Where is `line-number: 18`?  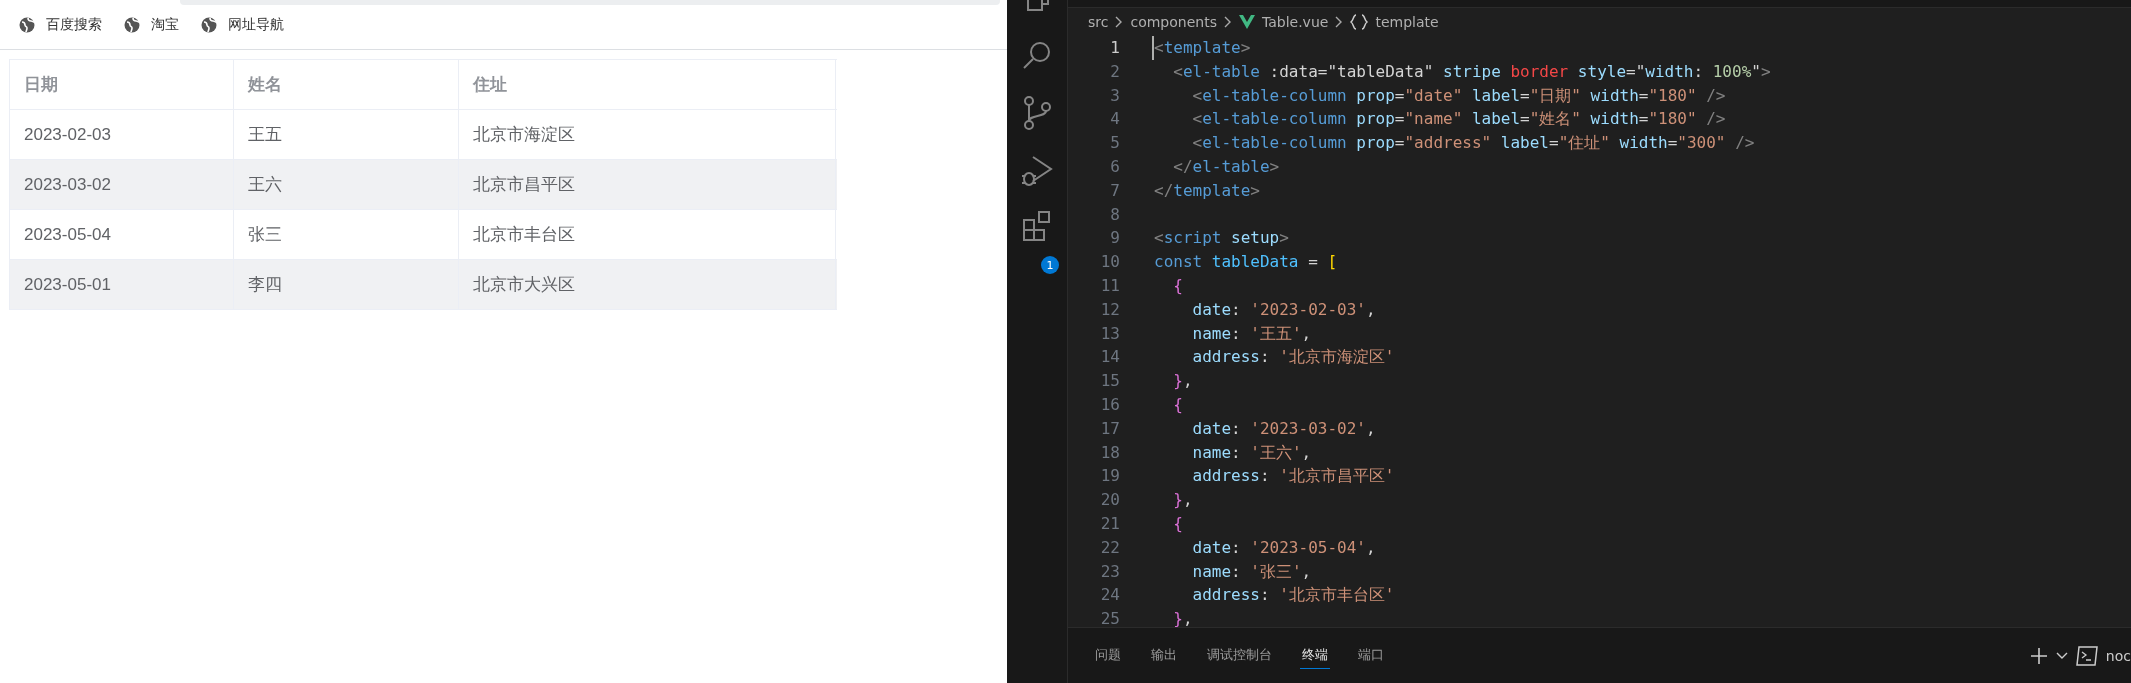
line-number: 18 is located at coordinates (1109, 452).